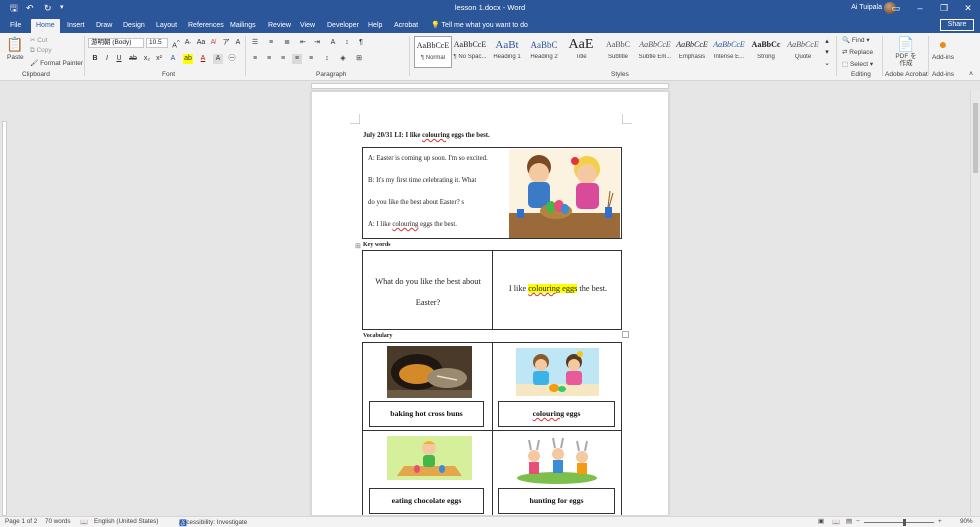 Image resolution: width=980 pixels, height=527 pixels. Describe the element at coordinates (188, 59) in the screenshot. I see `highlight-icon: ab` at that location.